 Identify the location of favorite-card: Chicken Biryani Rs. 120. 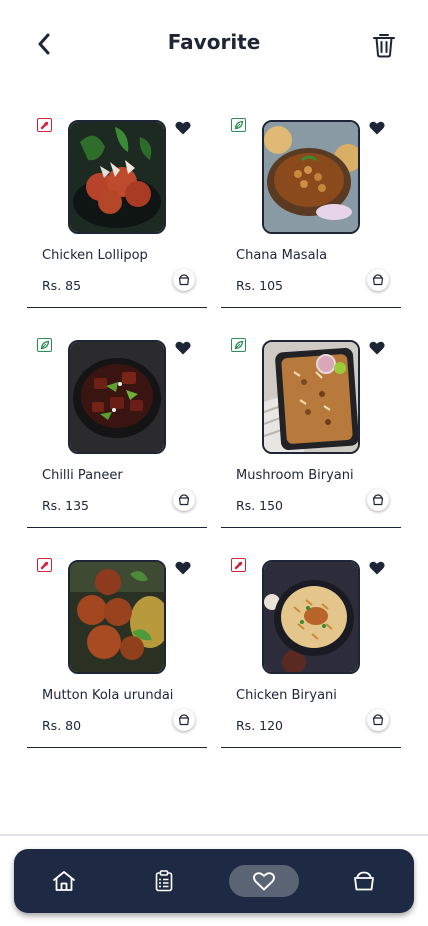
(311, 649).